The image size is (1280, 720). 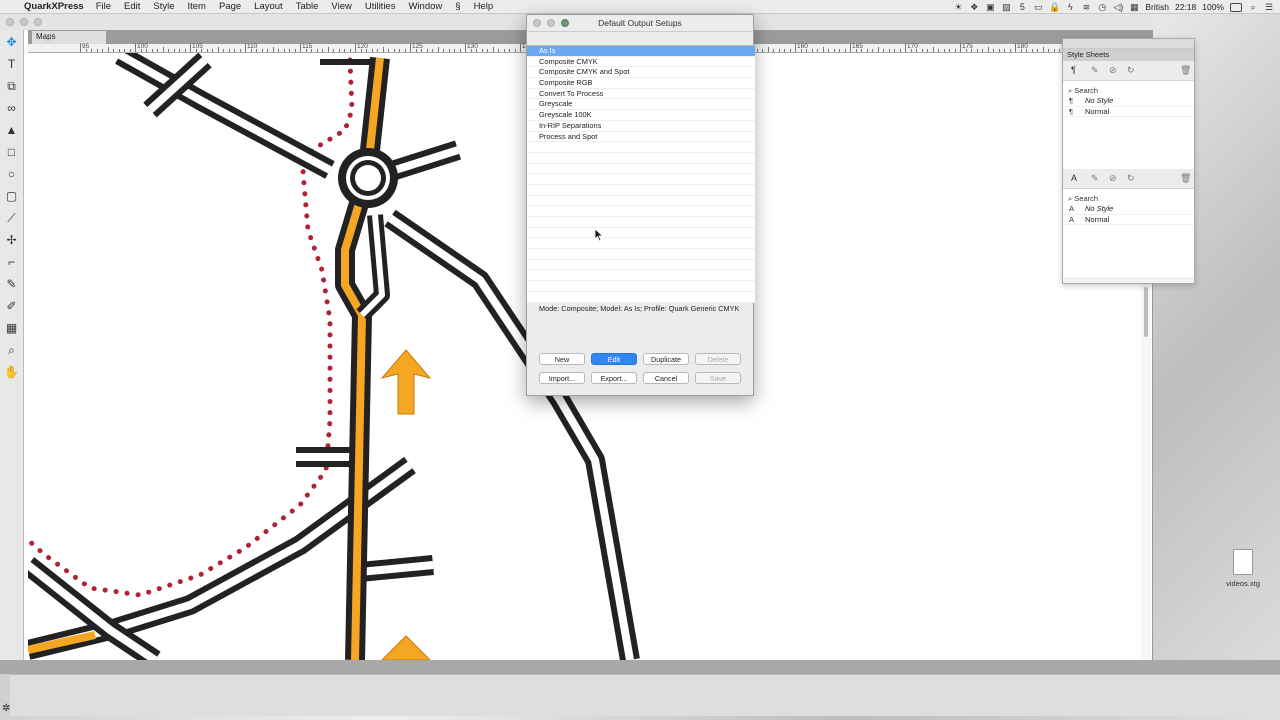 I want to click on pan-tool-icon: ✋, so click(x=12, y=372).